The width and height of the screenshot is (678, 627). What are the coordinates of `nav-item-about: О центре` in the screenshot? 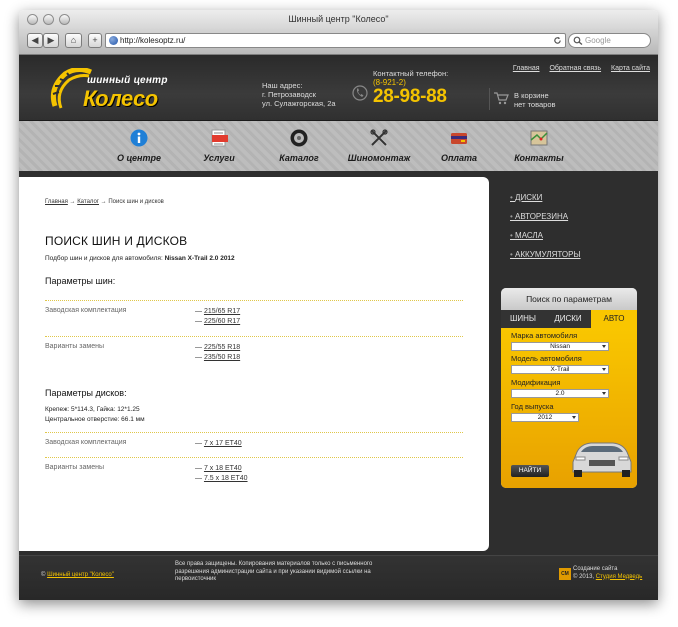 It's located at (139, 146).